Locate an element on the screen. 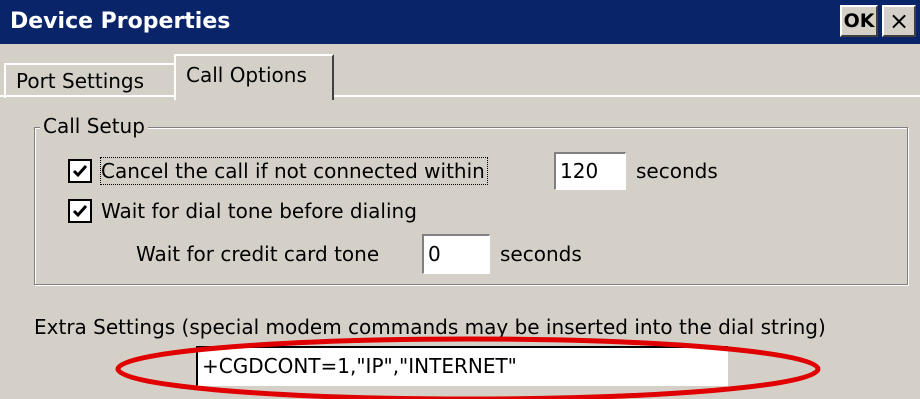  tab-strip: Port Settings Call Options is located at coordinates (460, 72).